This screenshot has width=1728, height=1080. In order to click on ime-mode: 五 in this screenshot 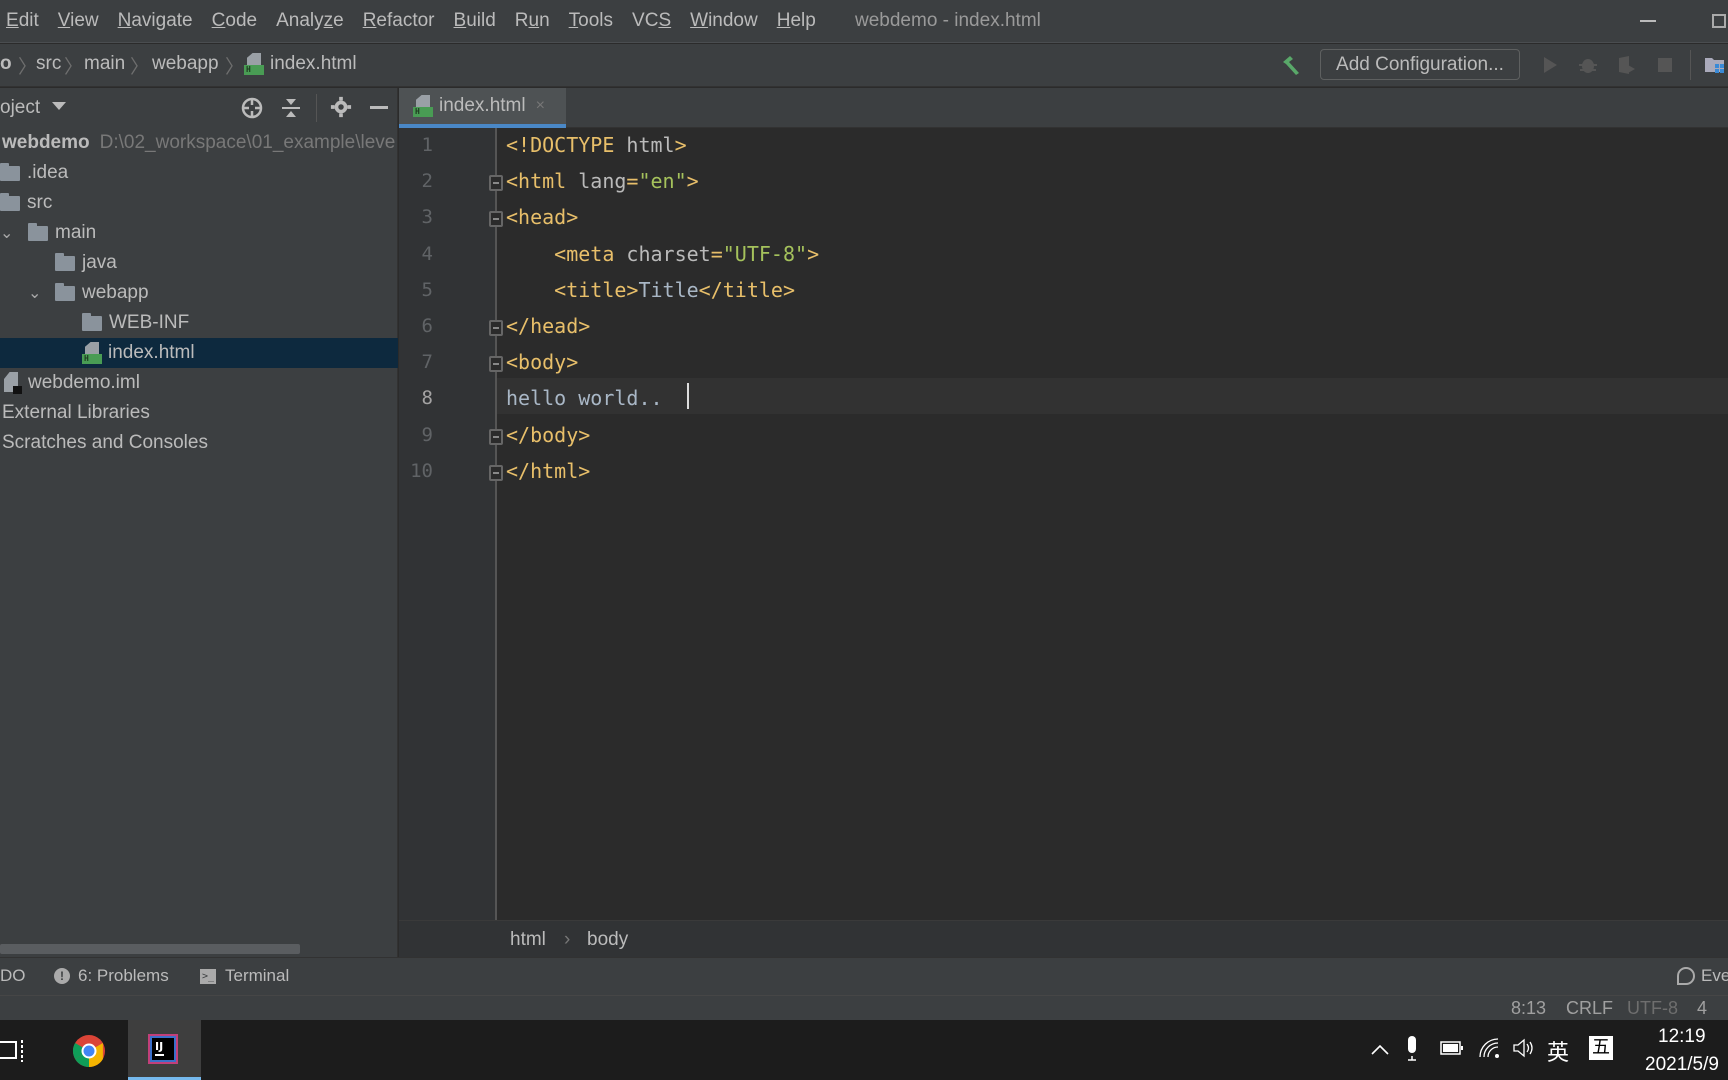, I will do `click(1601, 1048)`.